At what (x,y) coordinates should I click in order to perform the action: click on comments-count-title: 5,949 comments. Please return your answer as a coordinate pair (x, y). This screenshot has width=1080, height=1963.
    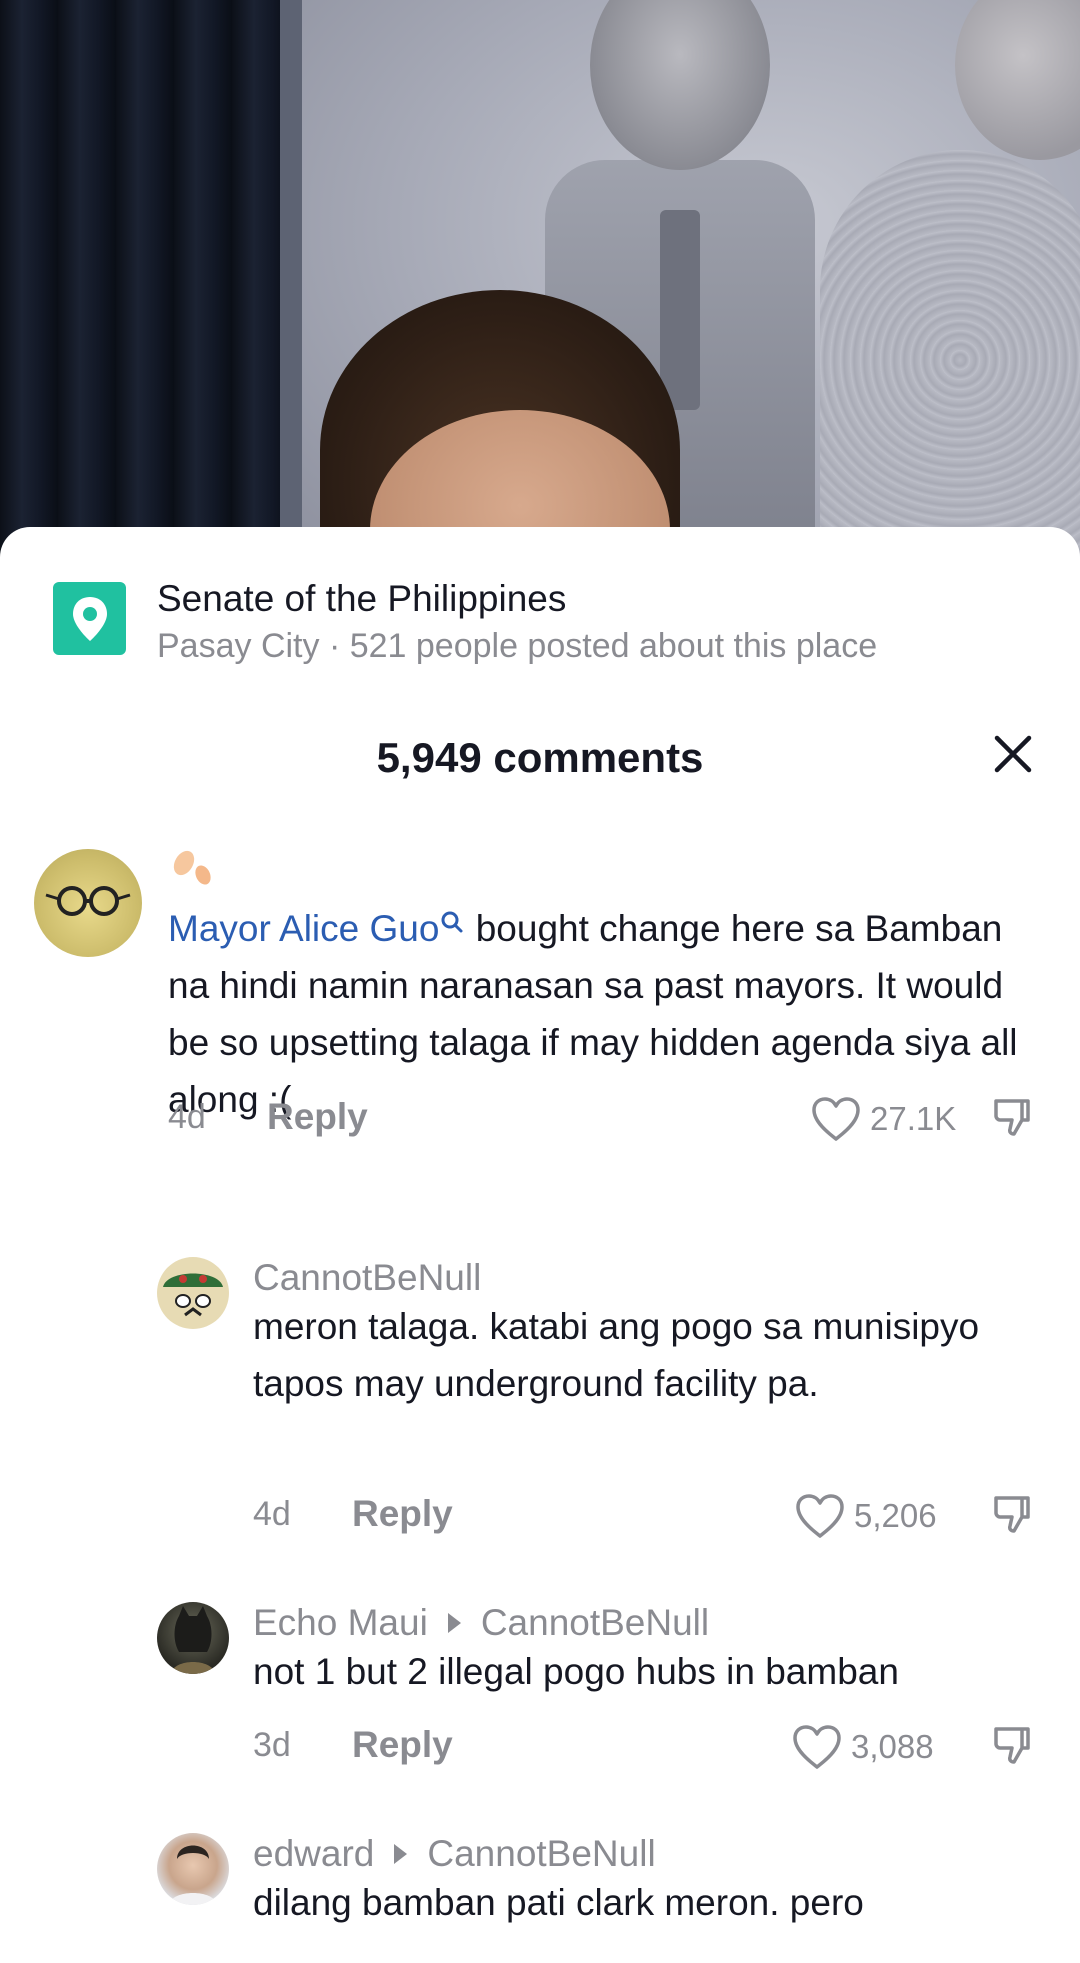
    Looking at the image, I should click on (540, 757).